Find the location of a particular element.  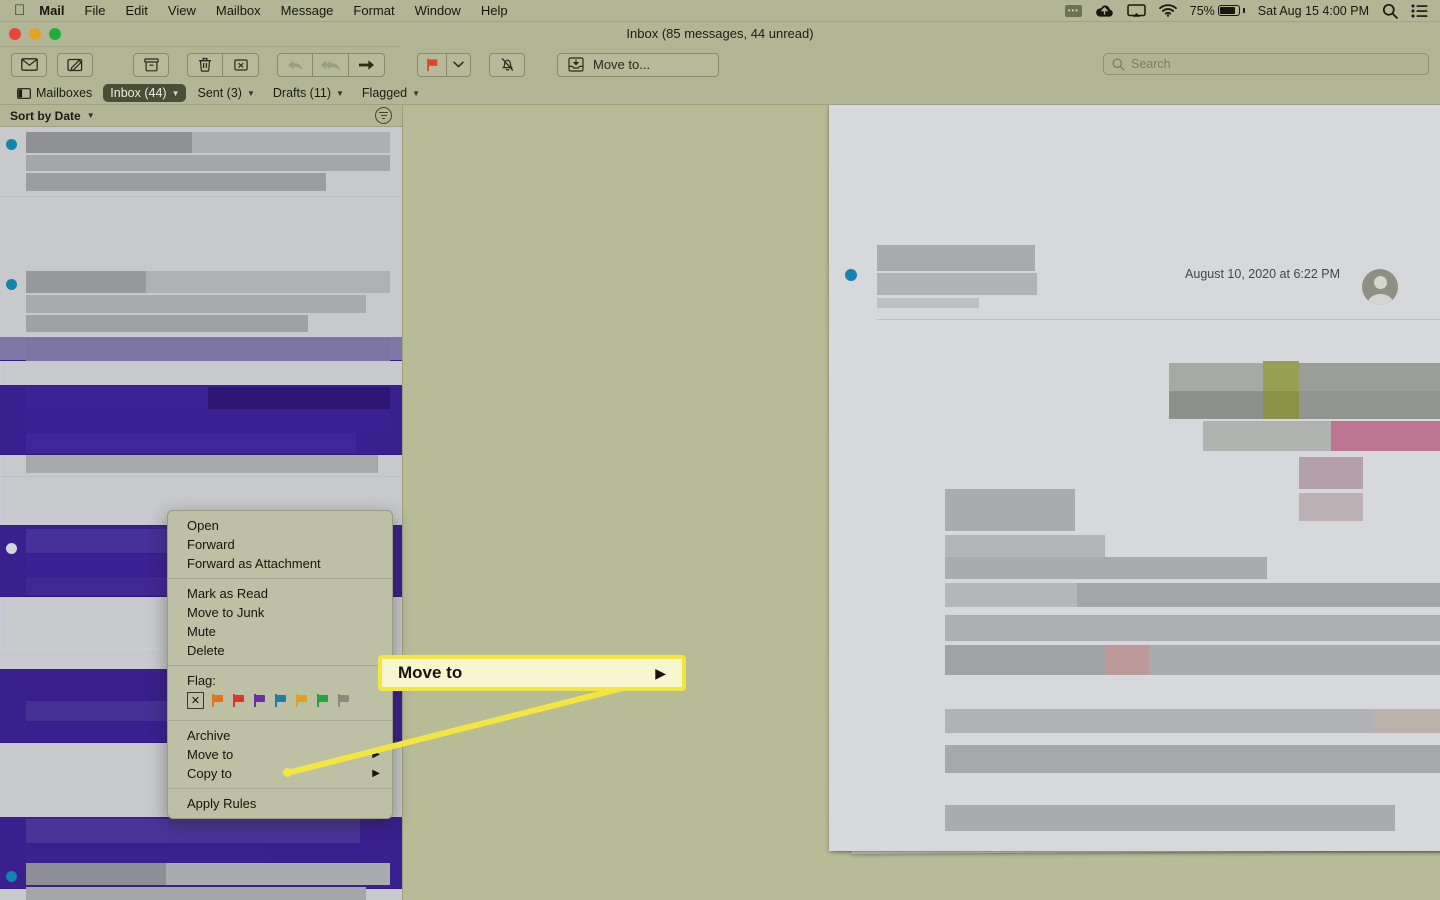

menu-separator is located at coordinates (280, 720).